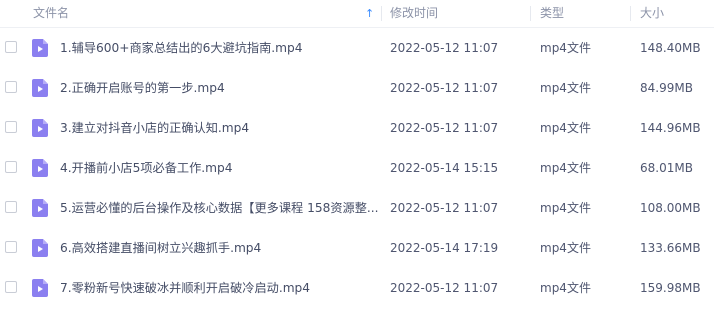 This screenshot has height=319, width=714. I want to click on sort-ascending-icon: ↑, so click(369, 13).